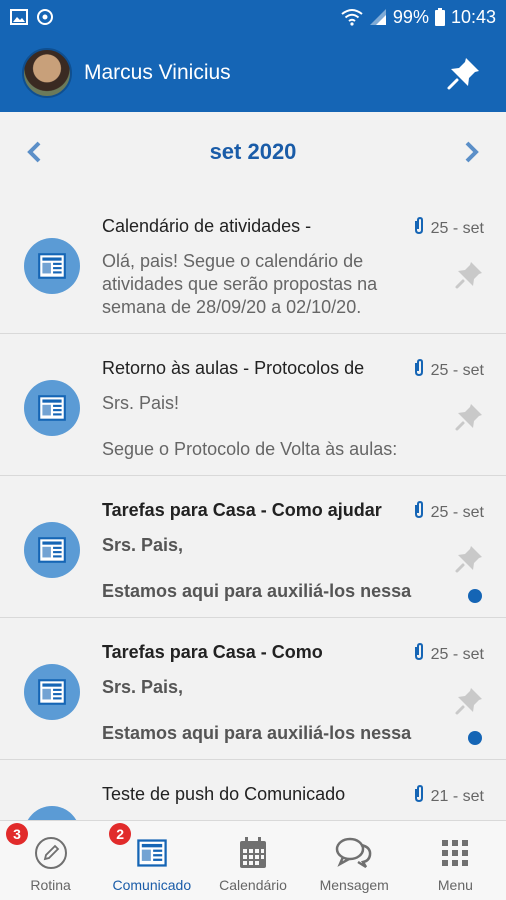  What do you see at coordinates (455, 885) in the screenshot?
I see `nav-label: Menu` at bounding box center [455, 885].